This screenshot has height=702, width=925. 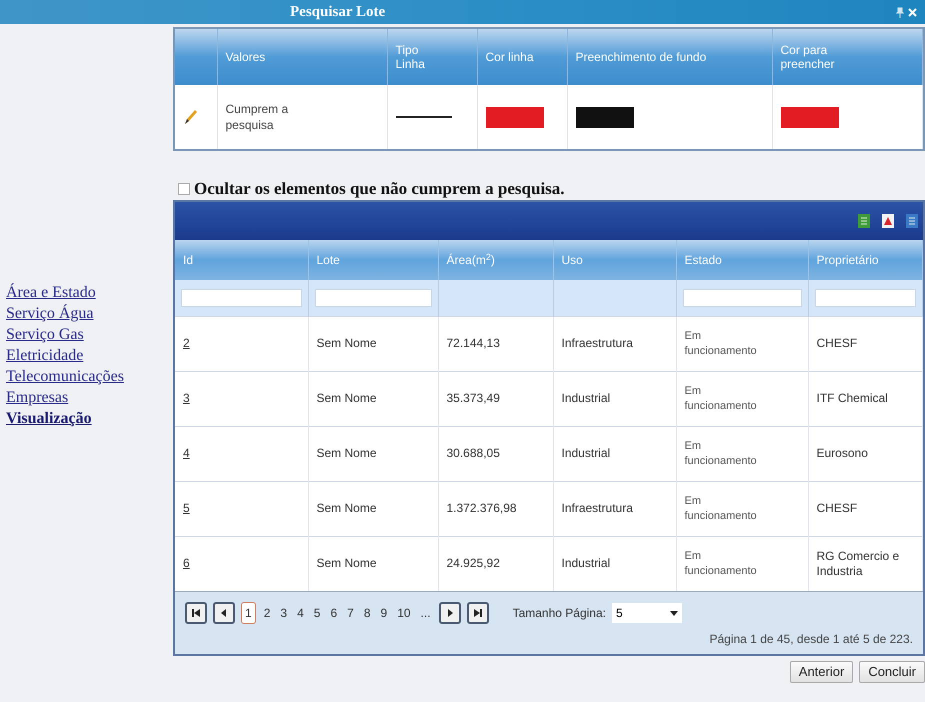 I want to click on next-page-button, so click(x=449, y=613).